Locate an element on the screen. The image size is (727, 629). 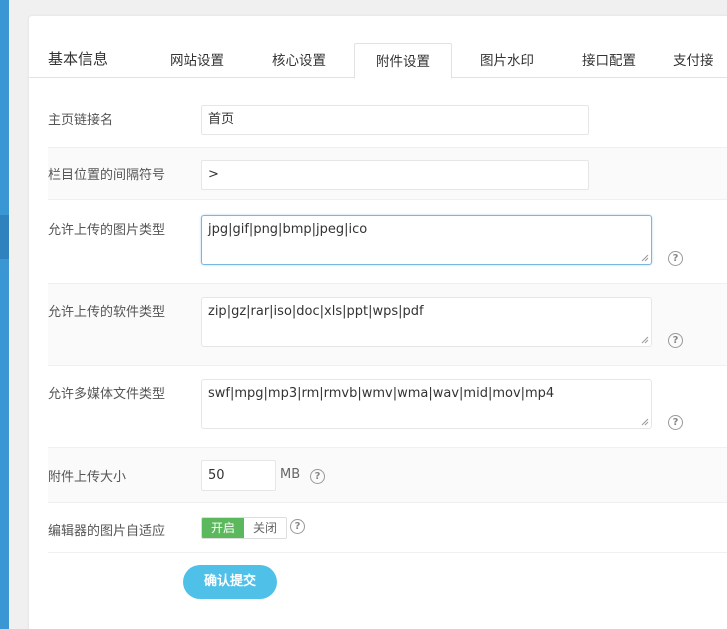
toggle-on-option: 开启 is located at coordinates (223, 528).